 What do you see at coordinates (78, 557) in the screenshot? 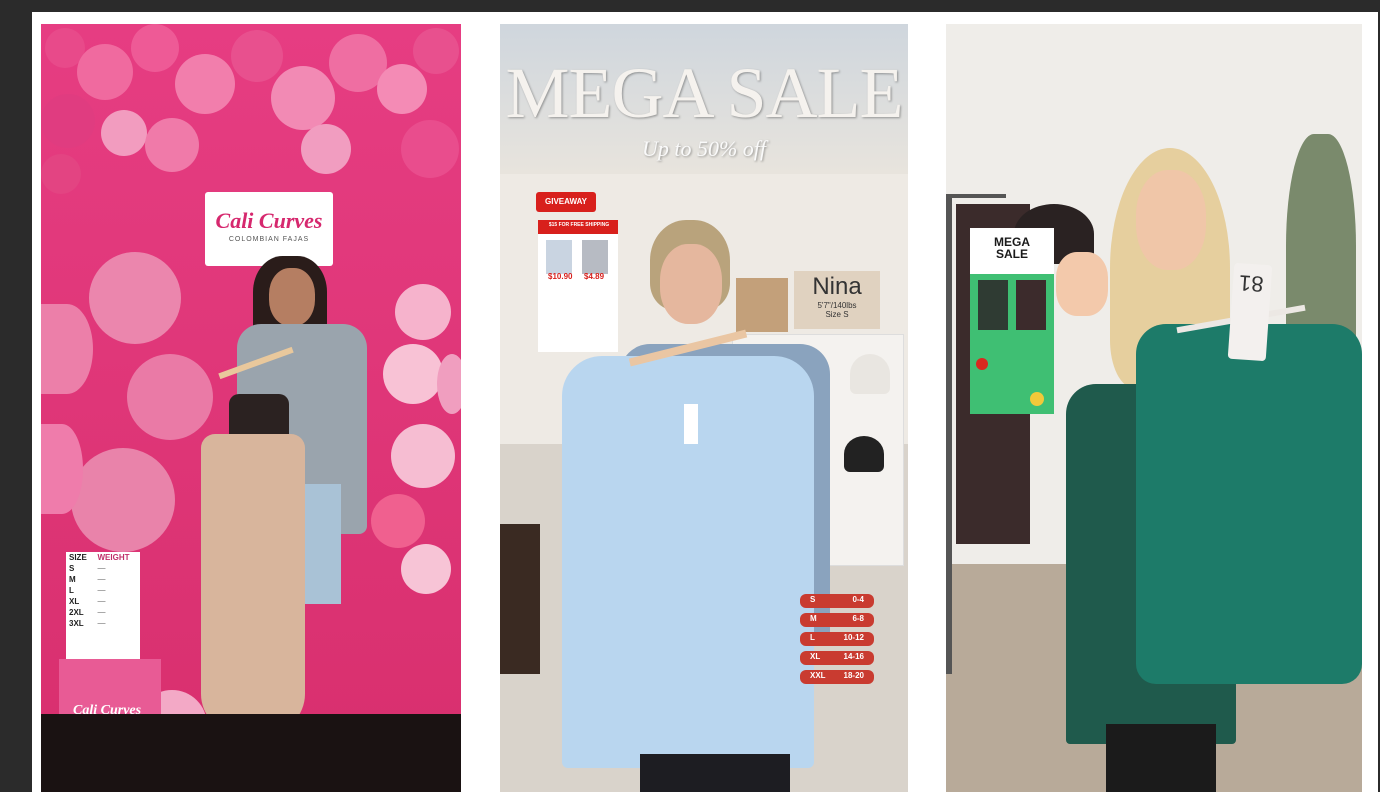
I see `size-header: SIZE` at bounding box center [78, 557].